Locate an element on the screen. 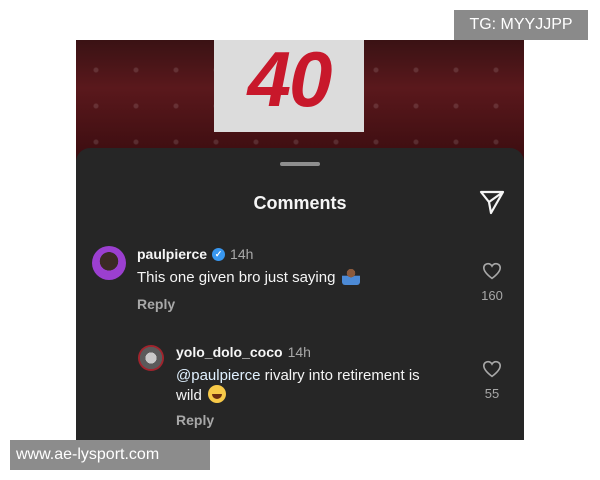  sheet-title: Comments is located at coordinates (300, 203).